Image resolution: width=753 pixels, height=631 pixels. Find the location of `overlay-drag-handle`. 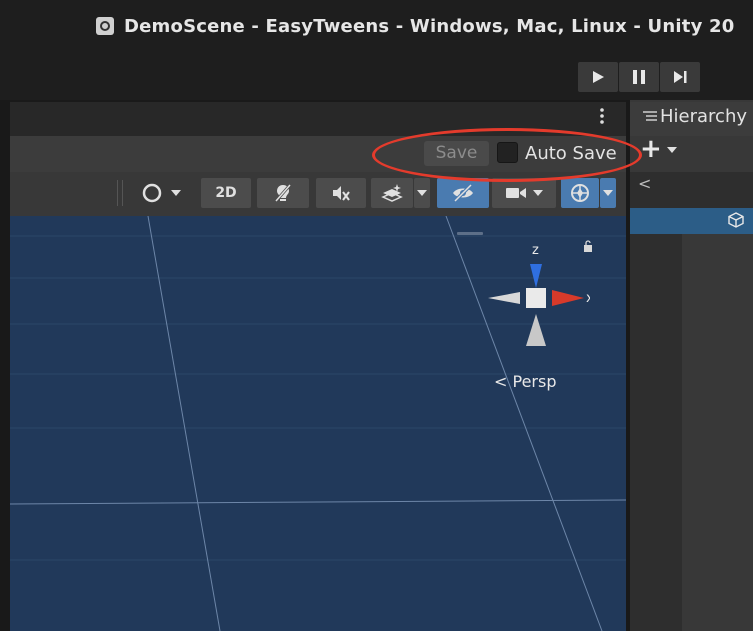

overlay-drag-handle is located at coordinates (470, 233).